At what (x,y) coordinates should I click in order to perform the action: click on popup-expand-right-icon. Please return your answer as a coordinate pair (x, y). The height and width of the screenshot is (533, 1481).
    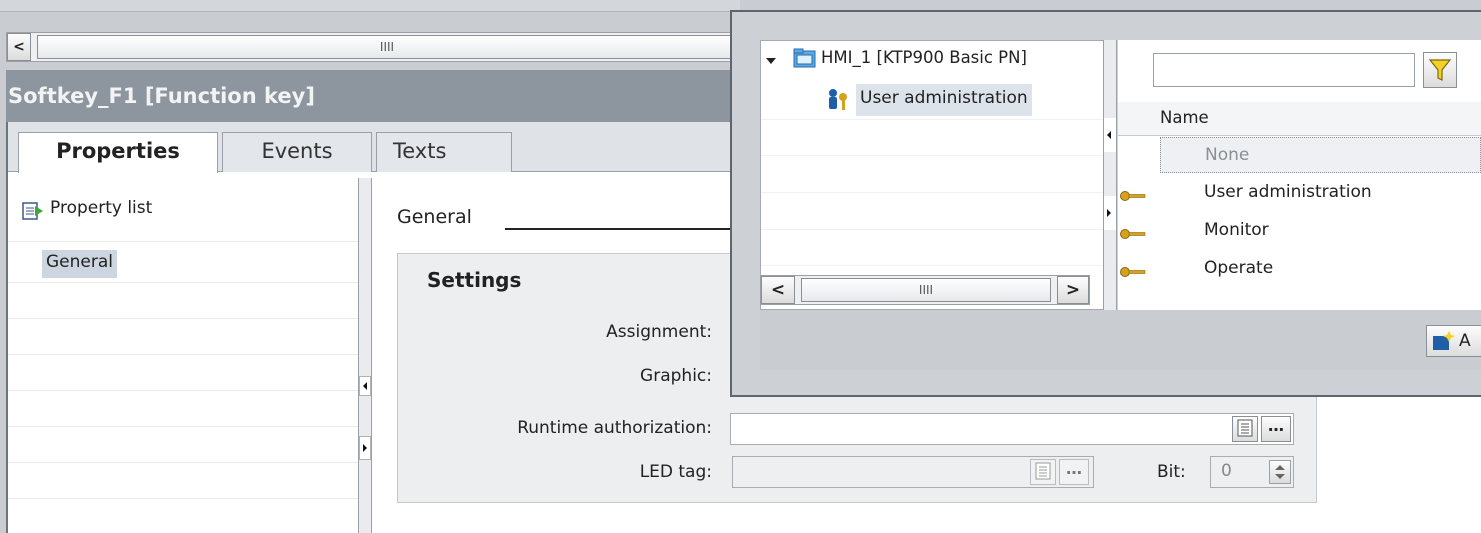
    Looking at the image, I should click on (1110, 213).